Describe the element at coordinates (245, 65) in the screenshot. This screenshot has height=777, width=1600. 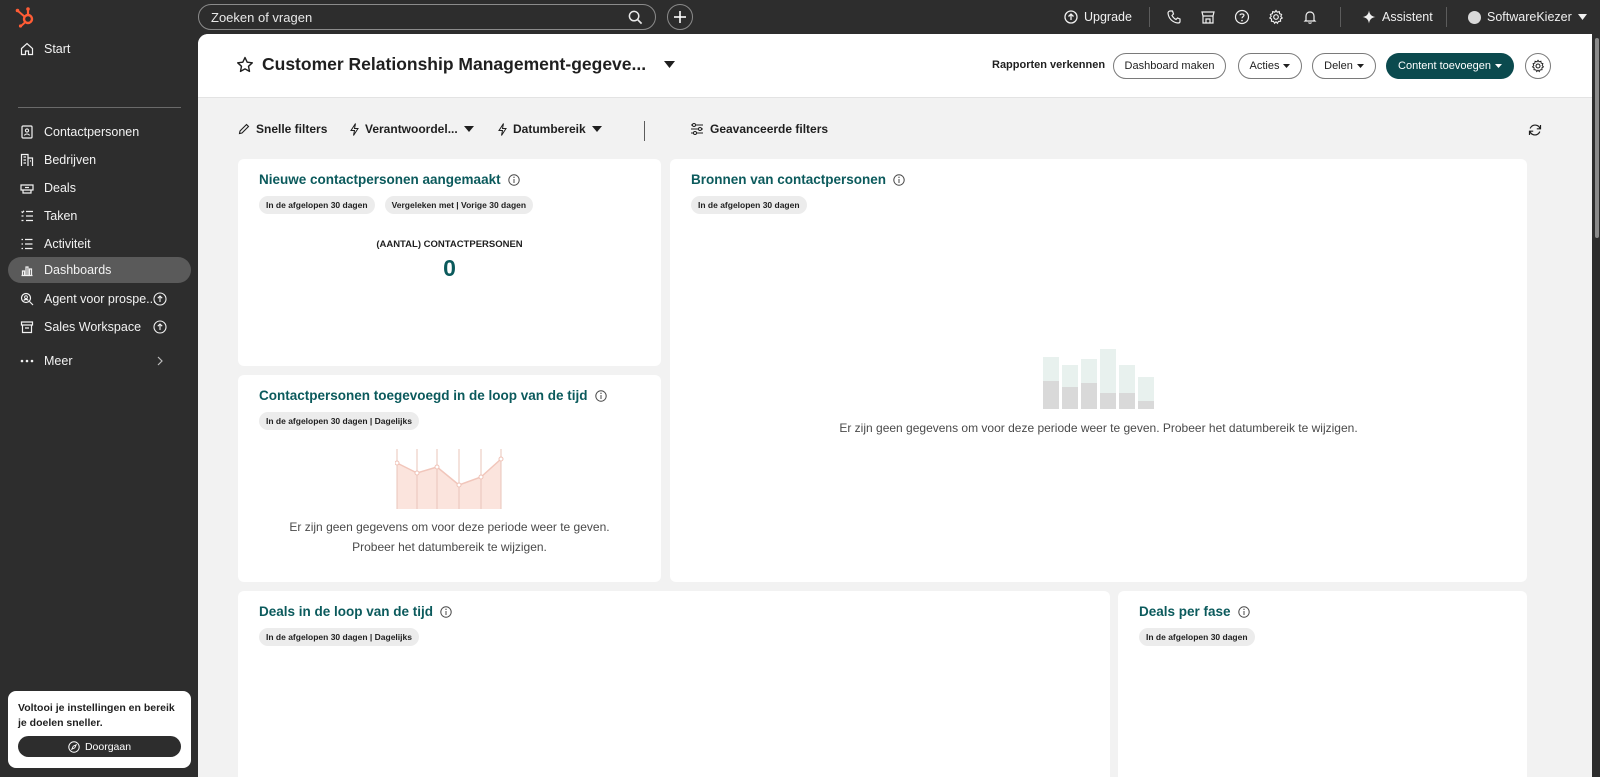
I see `favorite-star-icon` at that location.